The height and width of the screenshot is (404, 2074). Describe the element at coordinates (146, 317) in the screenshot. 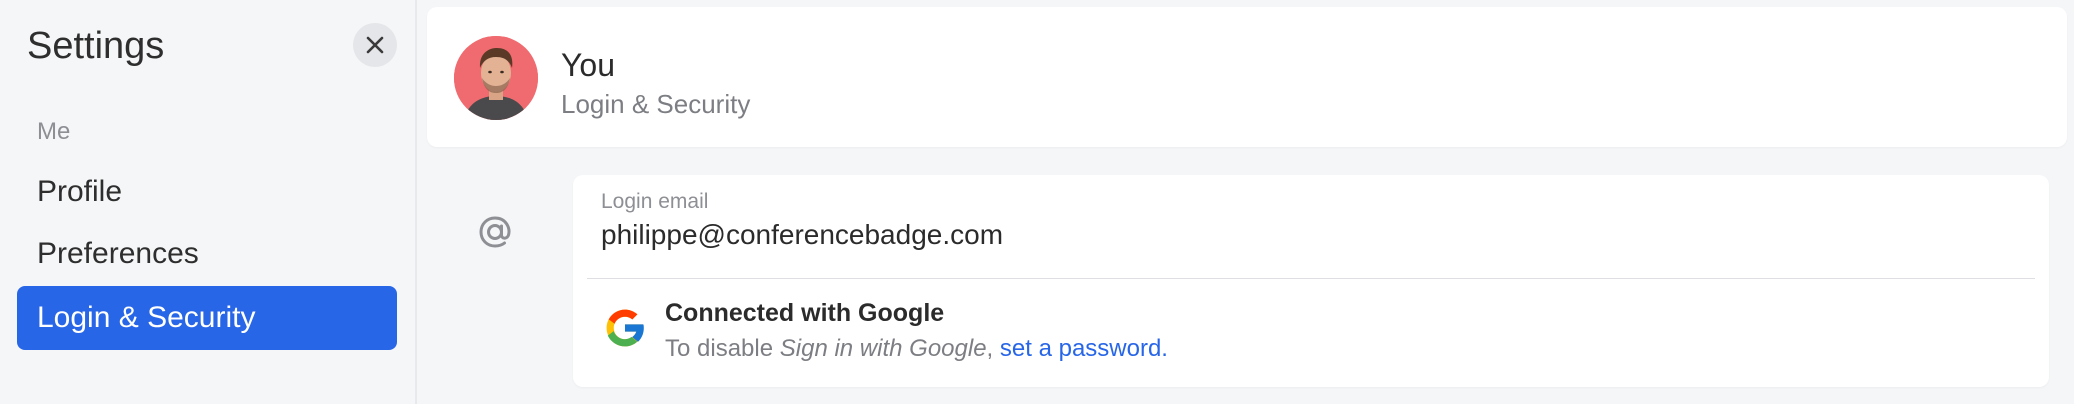

I see `sidebar-item-label: Login & Security` at that location.